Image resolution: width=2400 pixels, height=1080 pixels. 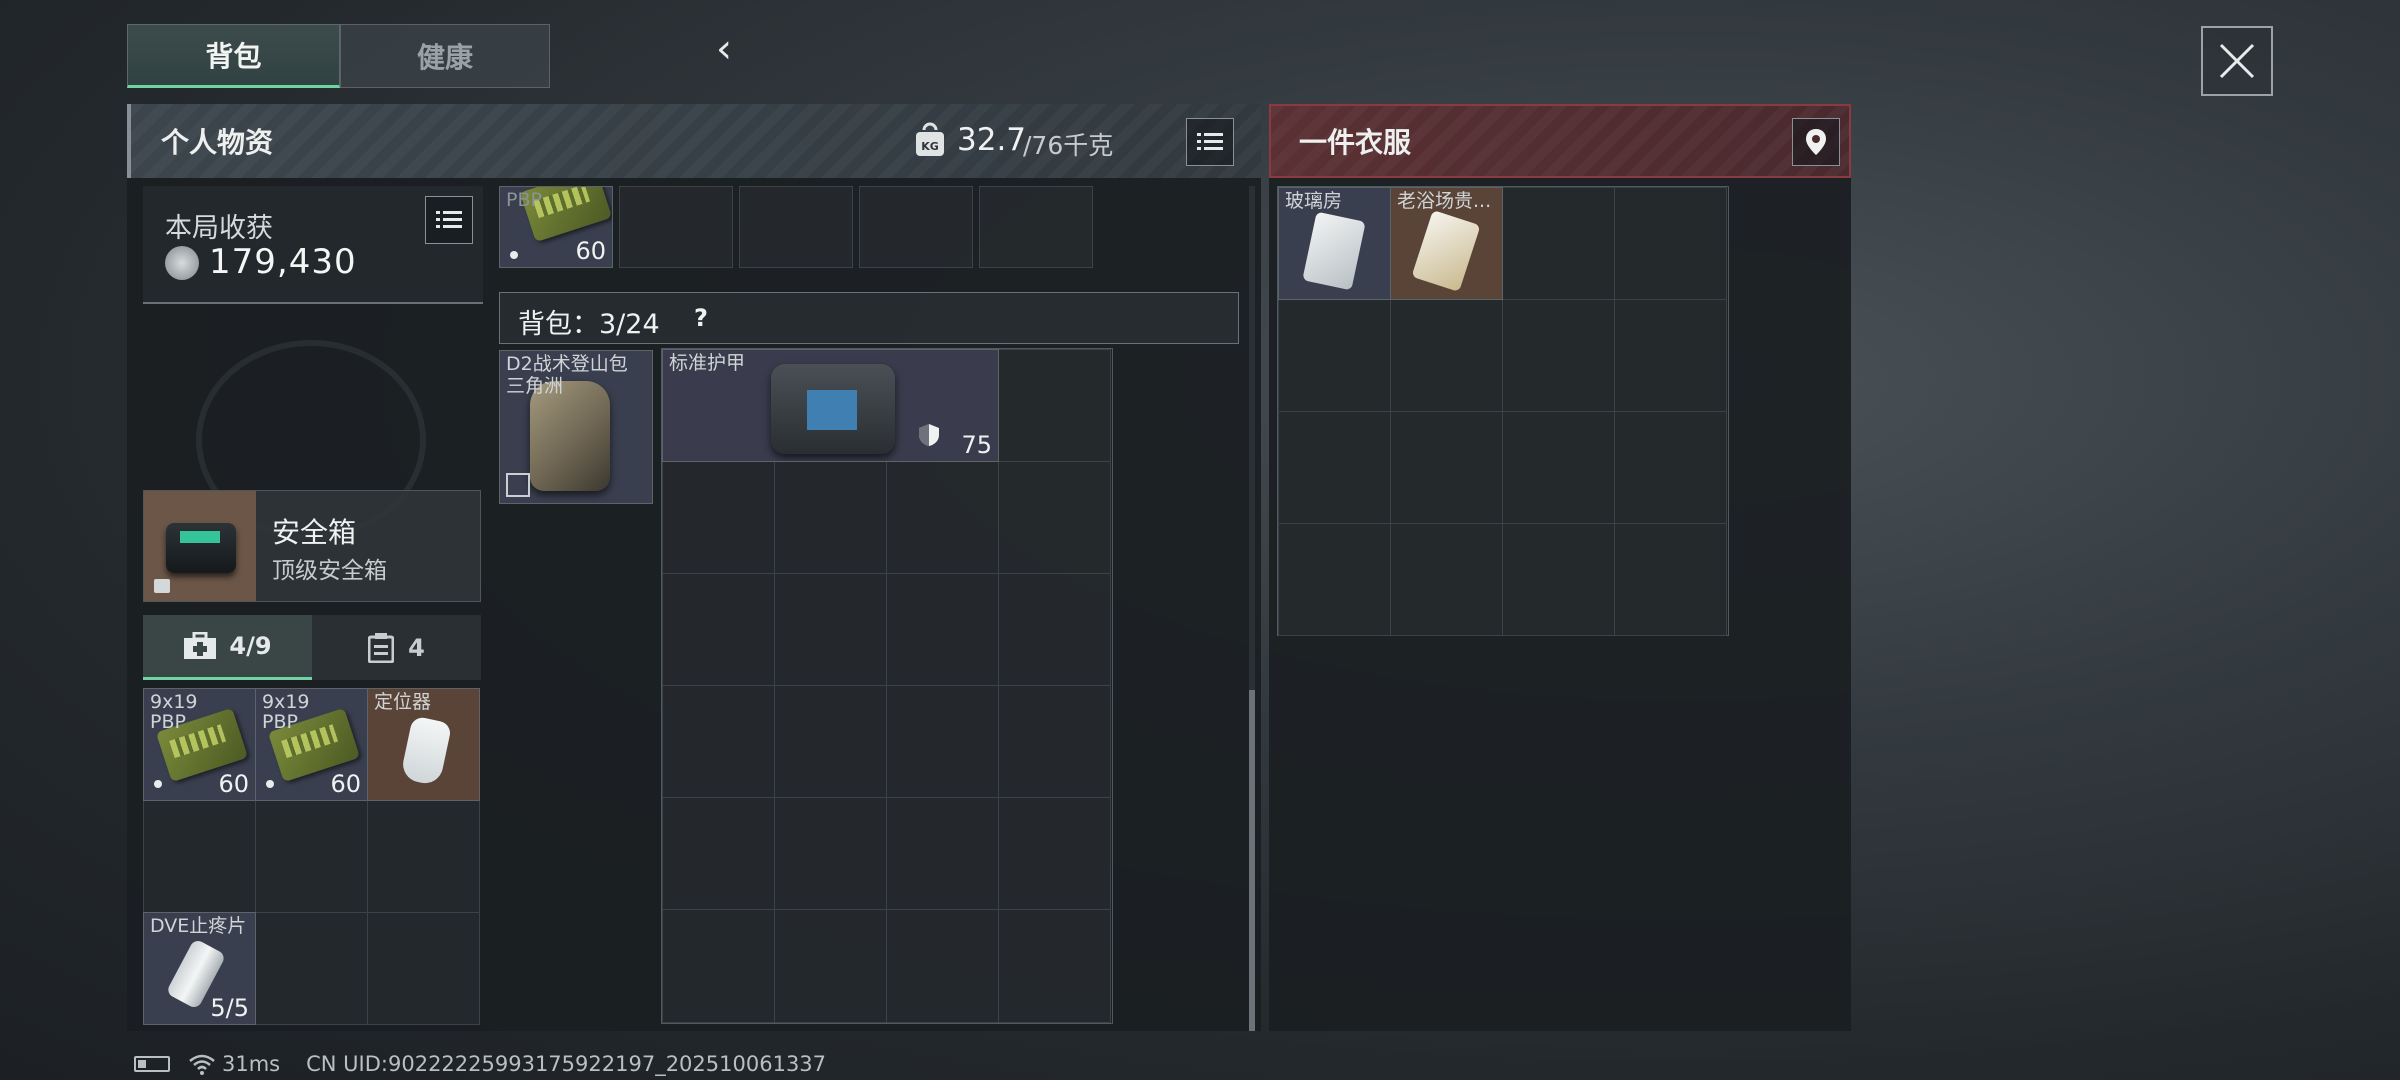 What do you see at coordinates (311, 744) in the screenshot?
I see `pouch-item-ammo-2: 9x19 PBP 60` at bounding box center [311, 744].